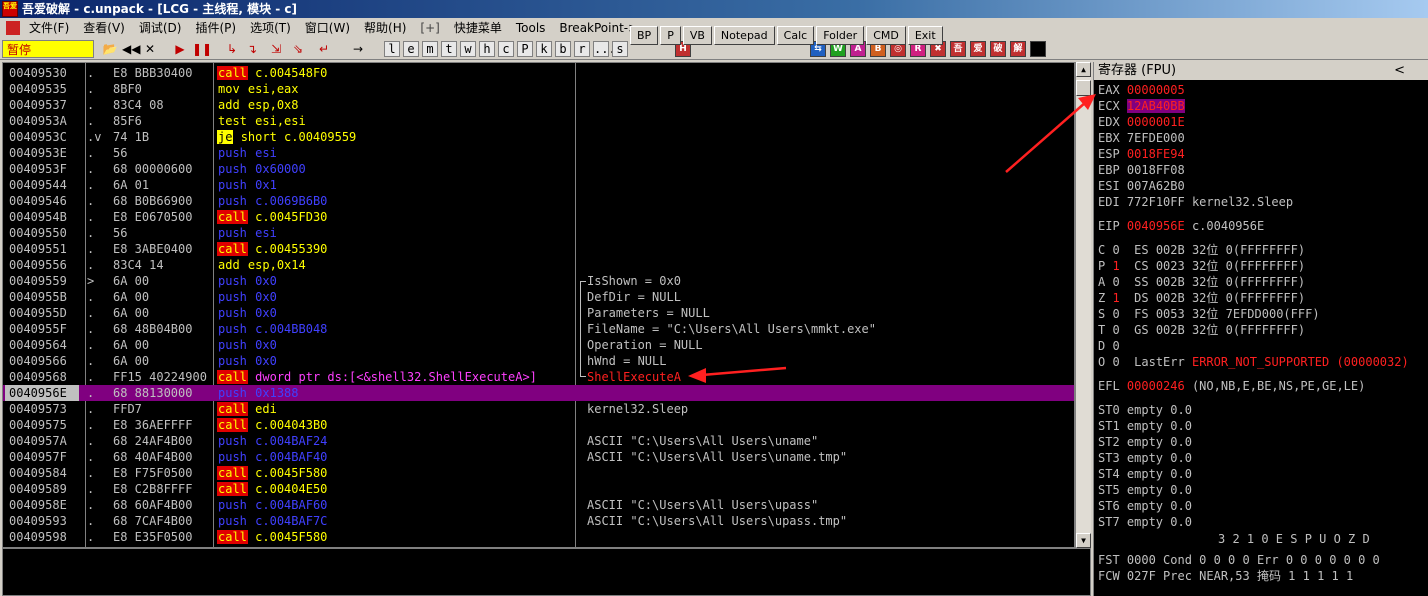  What do you see at coordinates (620, 49) in the screenshot?
I see `toolbar-window-button: s` at bounding box center [620, 49].